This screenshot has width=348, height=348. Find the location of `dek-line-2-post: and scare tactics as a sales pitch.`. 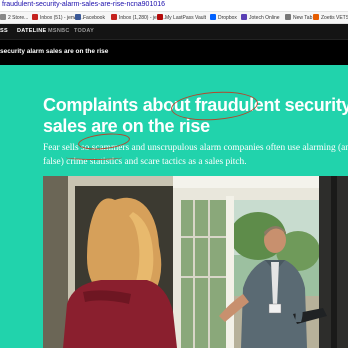

dek-line-2-post: and scare tactics as a sales pitch. is located at coordinates (184, 162).